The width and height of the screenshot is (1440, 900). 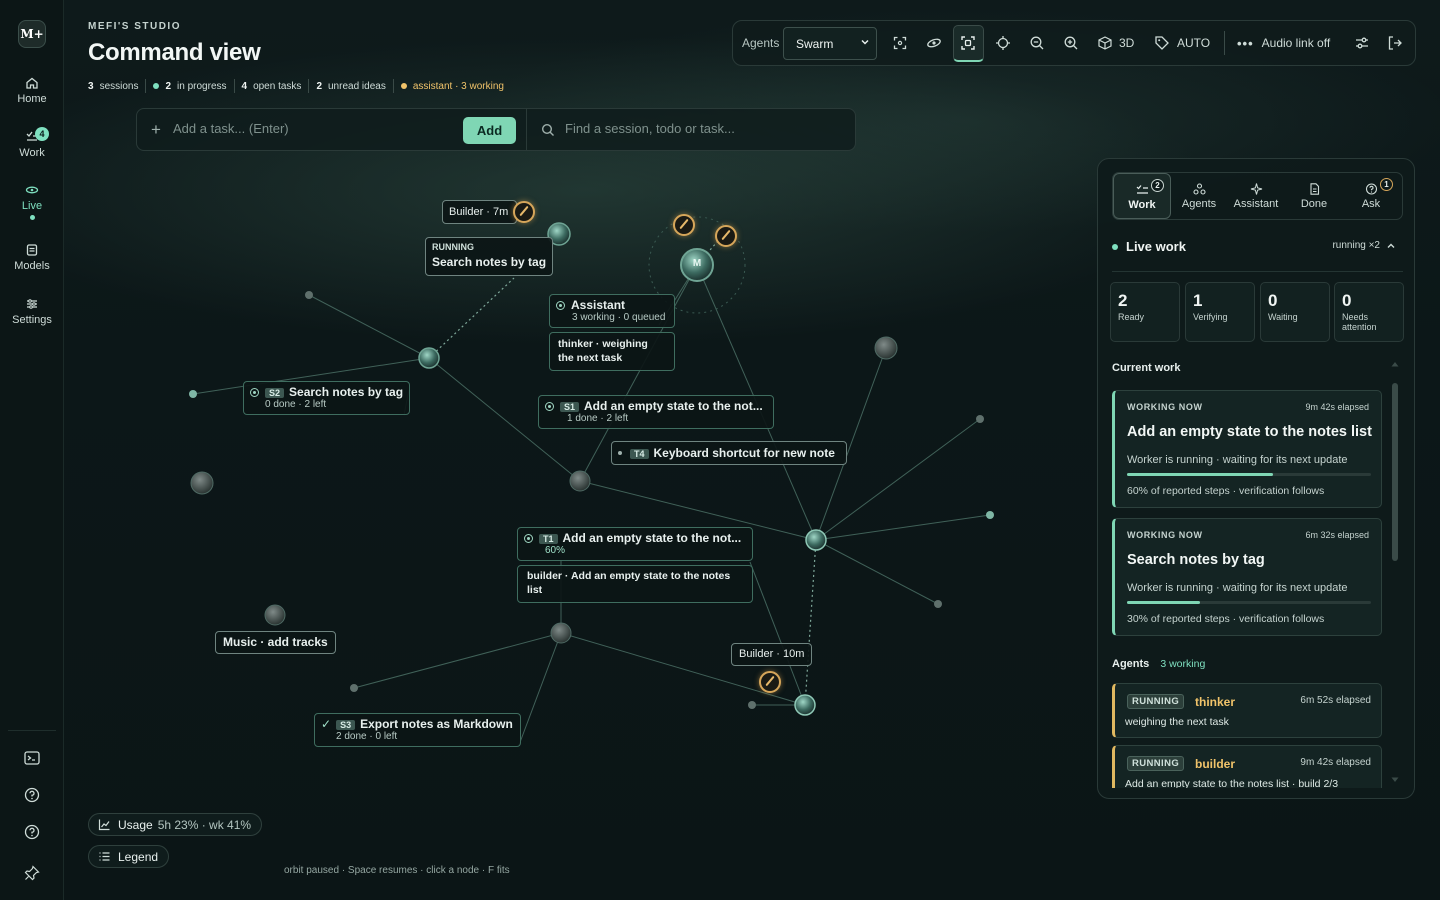 What do you see at coordinates (254, 392) in the screenshot?
I see `session-ring-icon` at bounding box center [254, 392].